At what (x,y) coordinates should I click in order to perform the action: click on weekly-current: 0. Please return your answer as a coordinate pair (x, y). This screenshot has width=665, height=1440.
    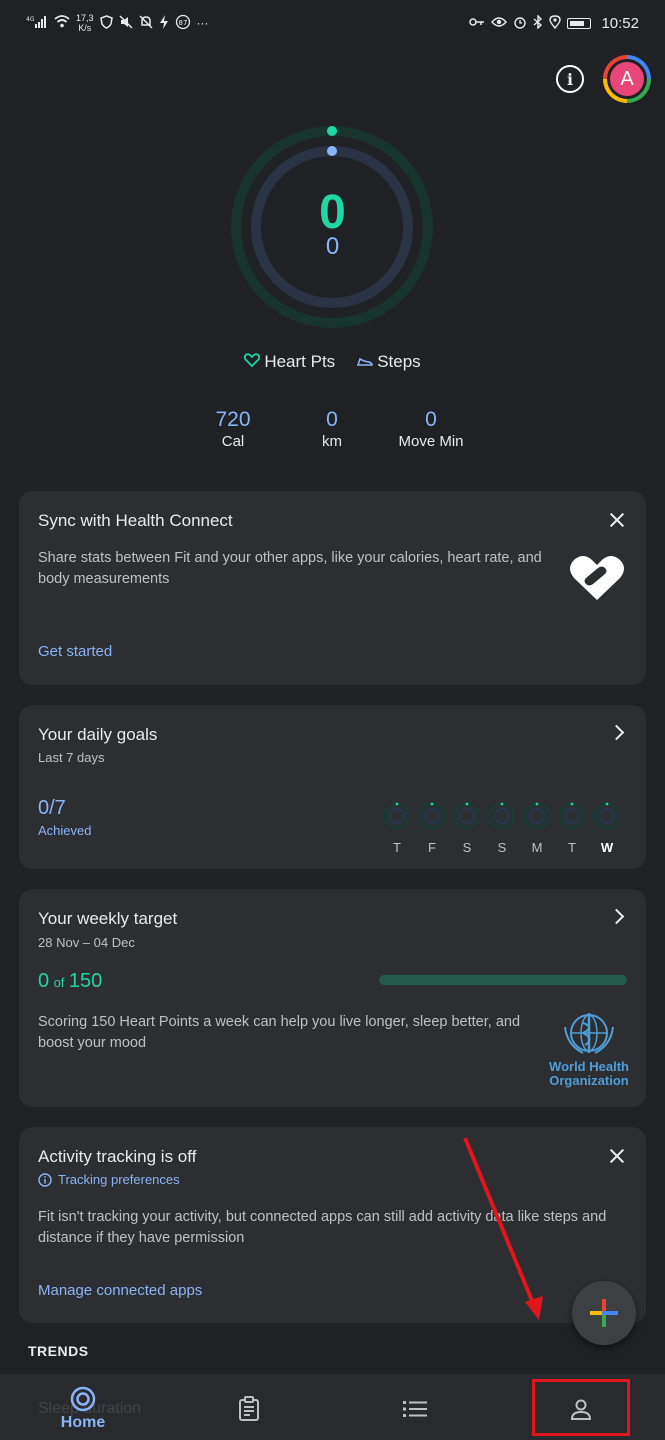
    Looking at the image, I should click on (44, 981).